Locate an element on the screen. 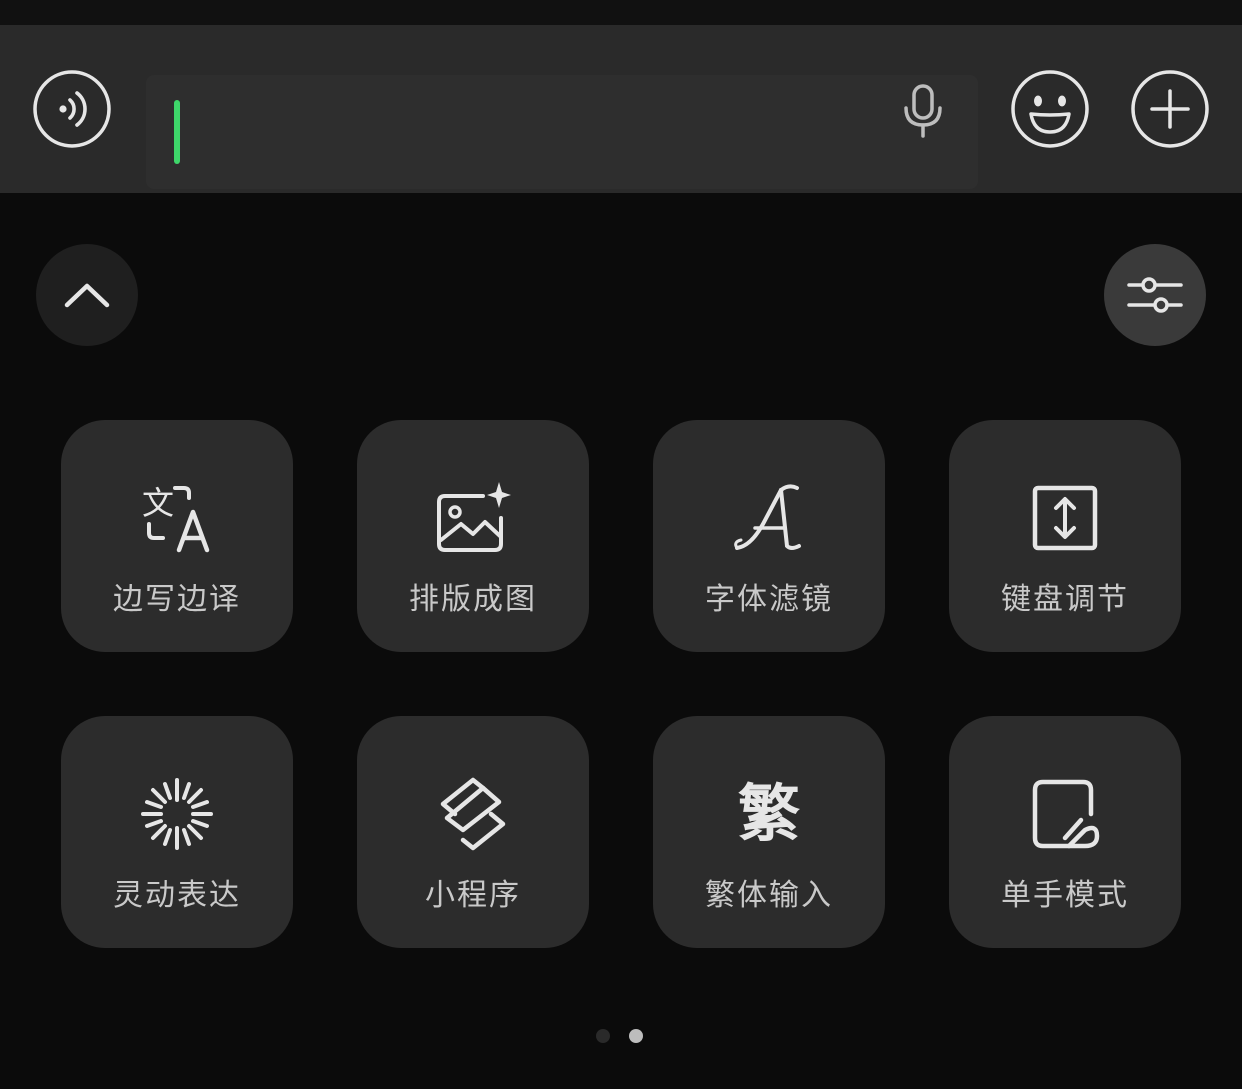 The width and height of the screenshot is (1242, 1089). tile-label: 繁体输入 is located at coordinates (769, 895).